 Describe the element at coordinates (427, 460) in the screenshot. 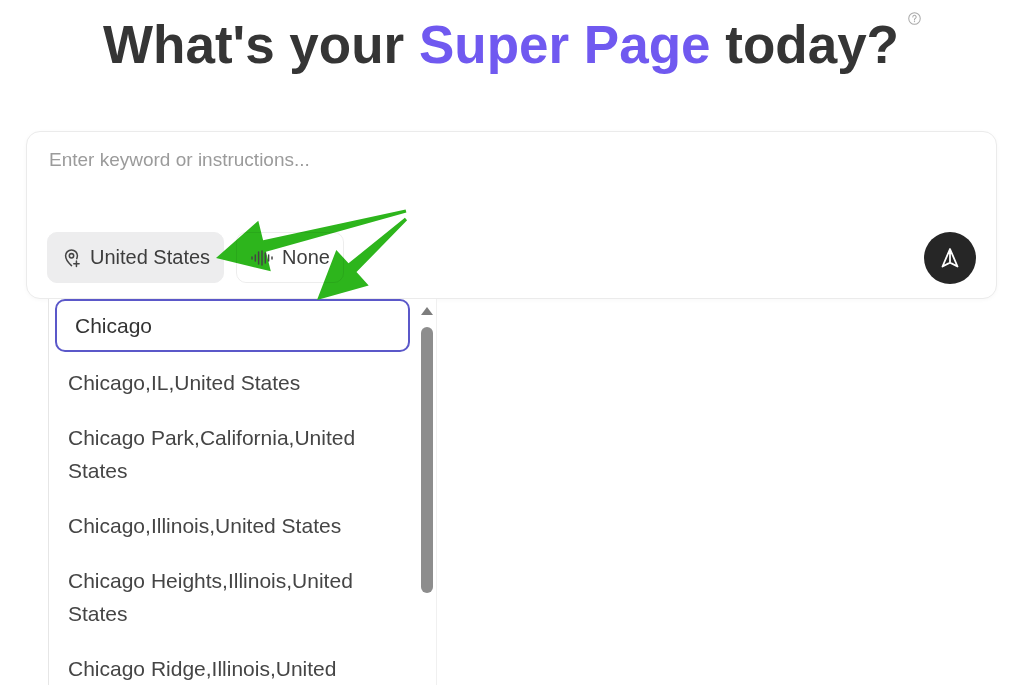

I see `scrollbar-thumb` at that location.